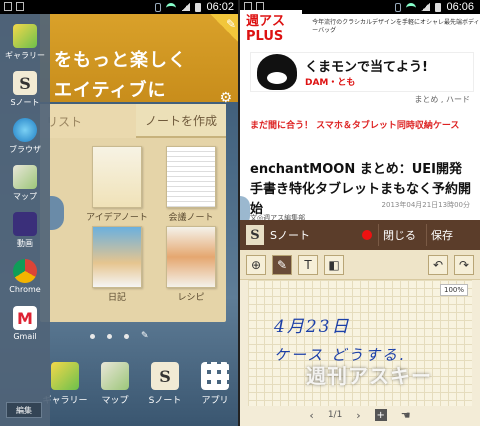  What do you see at coordinates (312, 327) in the screenshot?
I see `handwriting-line1: 4月23日` at bounding box center [312, 327].